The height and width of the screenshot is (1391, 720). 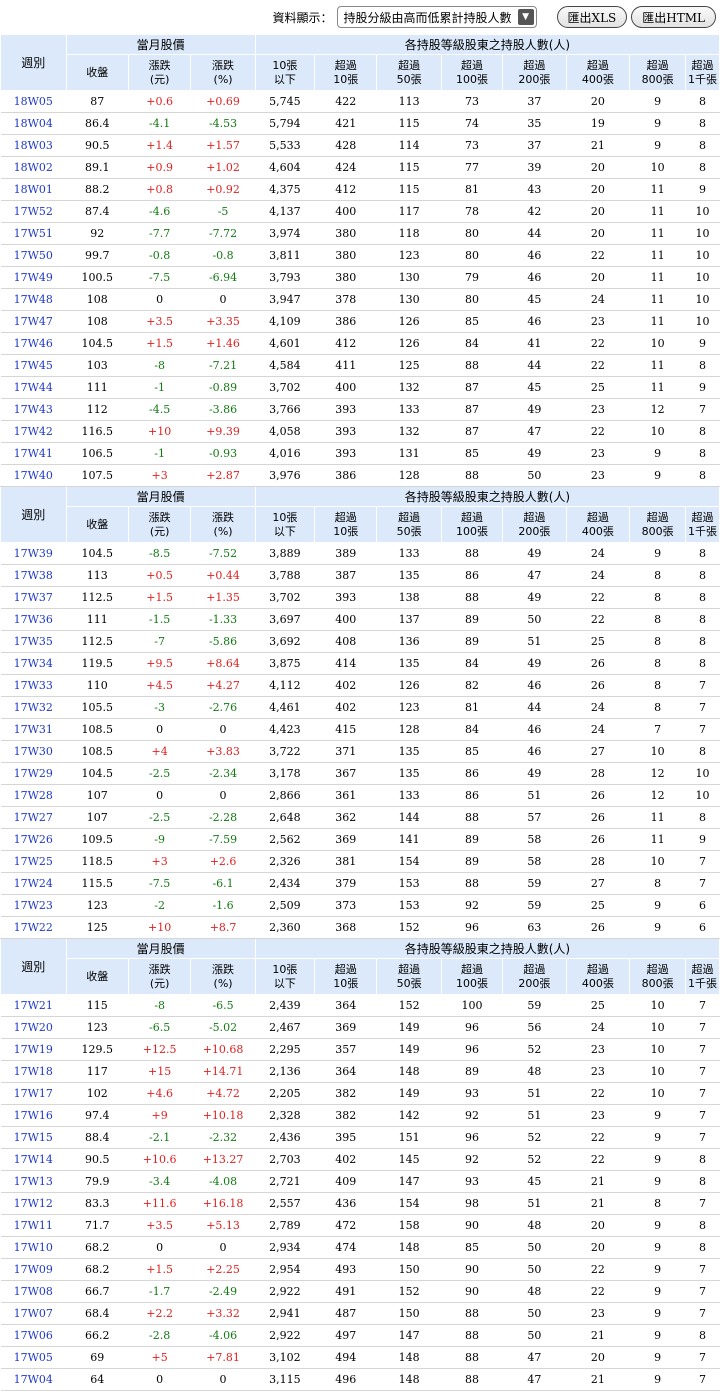 I want to click on week-link-text: 17W31, so click(x=33, y=729).